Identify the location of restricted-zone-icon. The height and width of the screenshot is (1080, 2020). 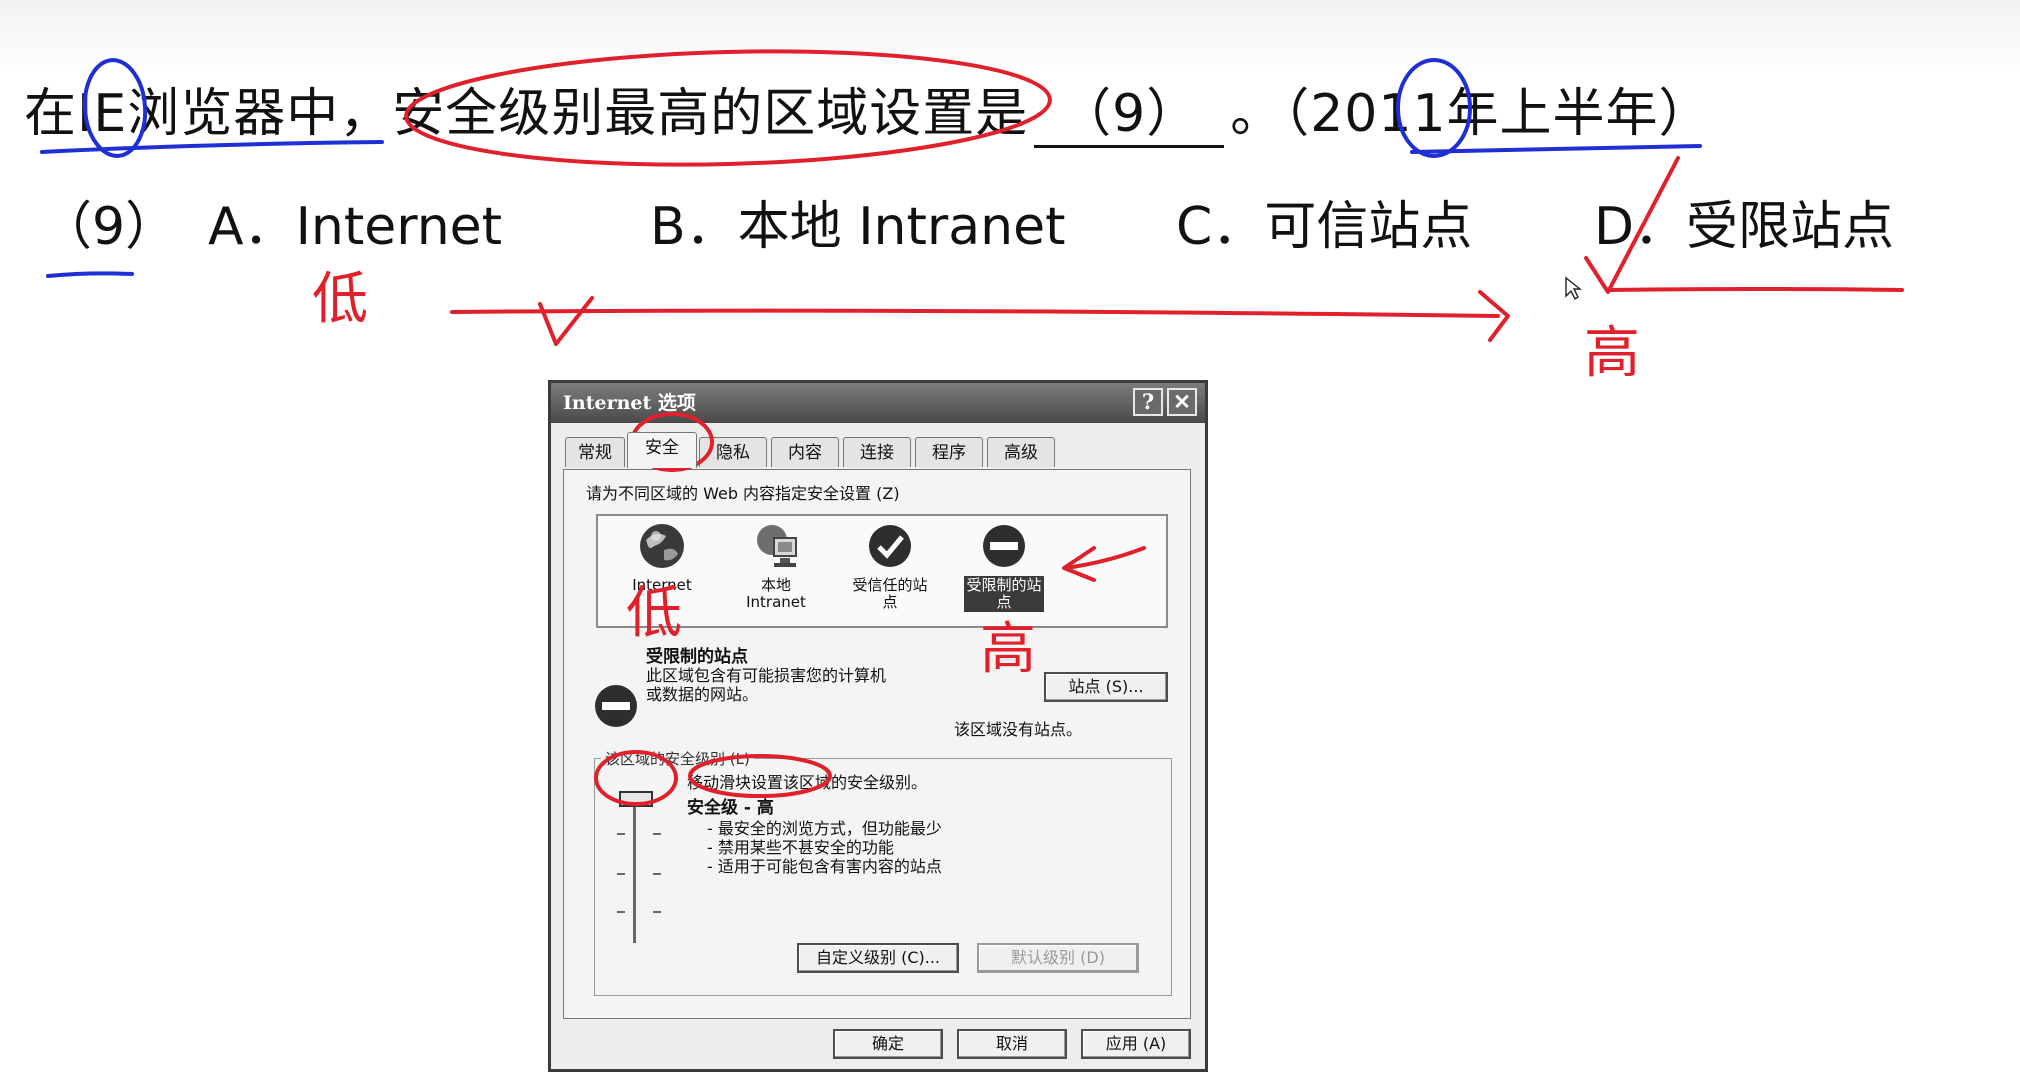
(616, 706).